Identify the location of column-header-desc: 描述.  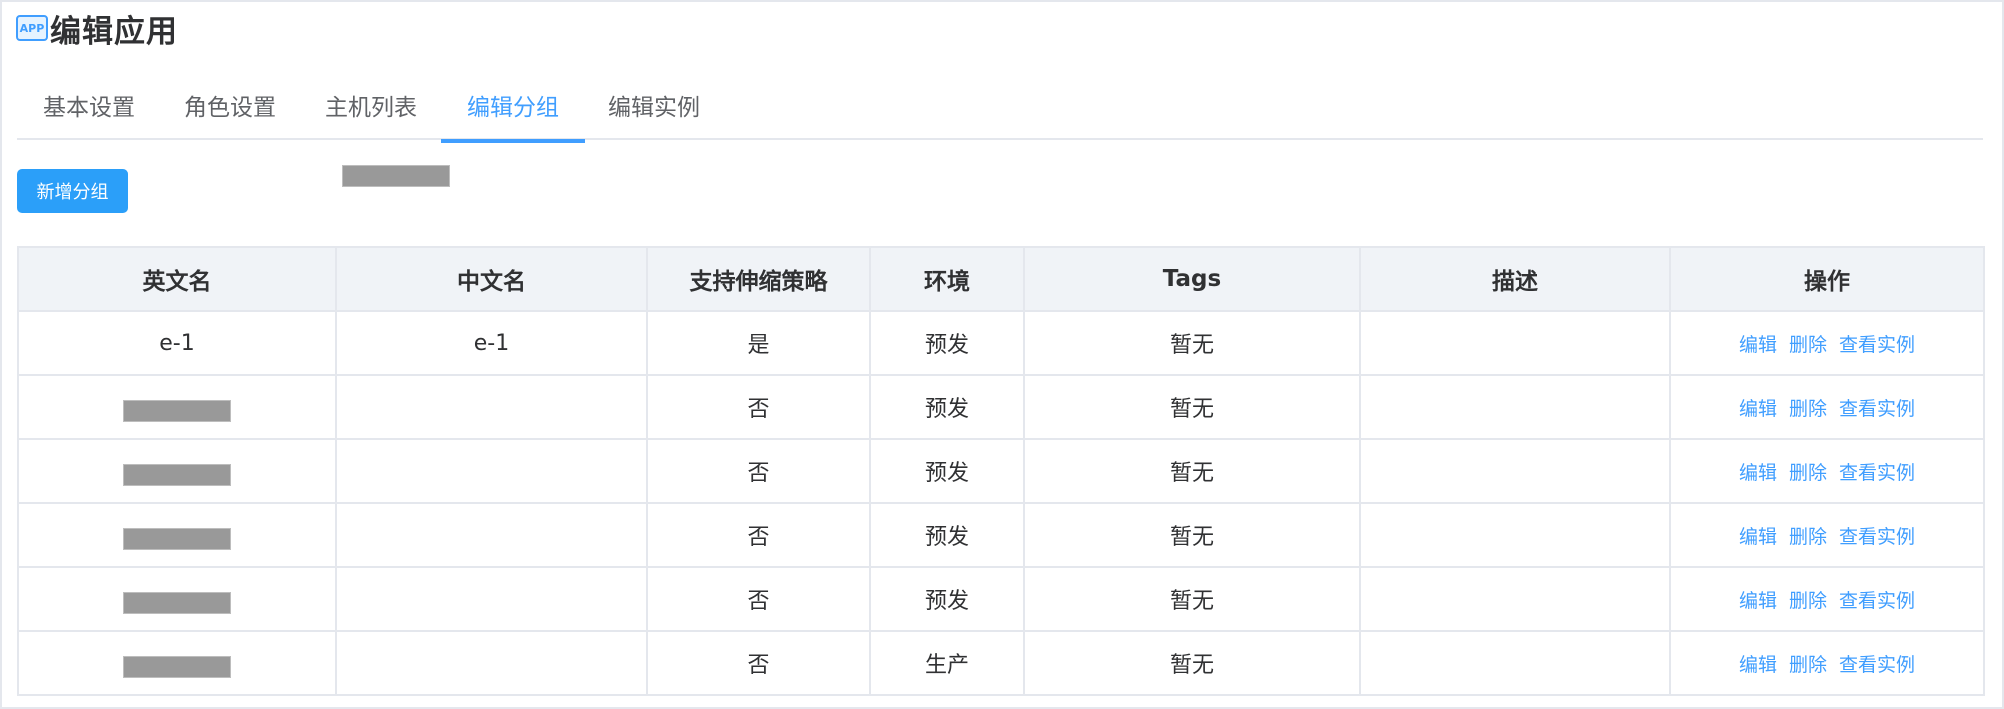
(1515, 279).